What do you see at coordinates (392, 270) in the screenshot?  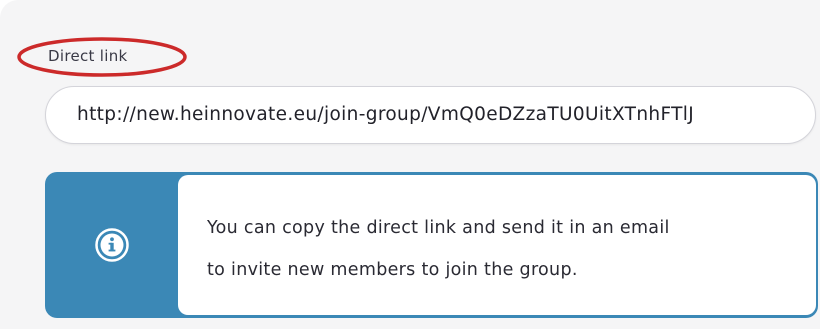 I see `info-line: to invite new members to join the group.` at bounding box center [392, 270].